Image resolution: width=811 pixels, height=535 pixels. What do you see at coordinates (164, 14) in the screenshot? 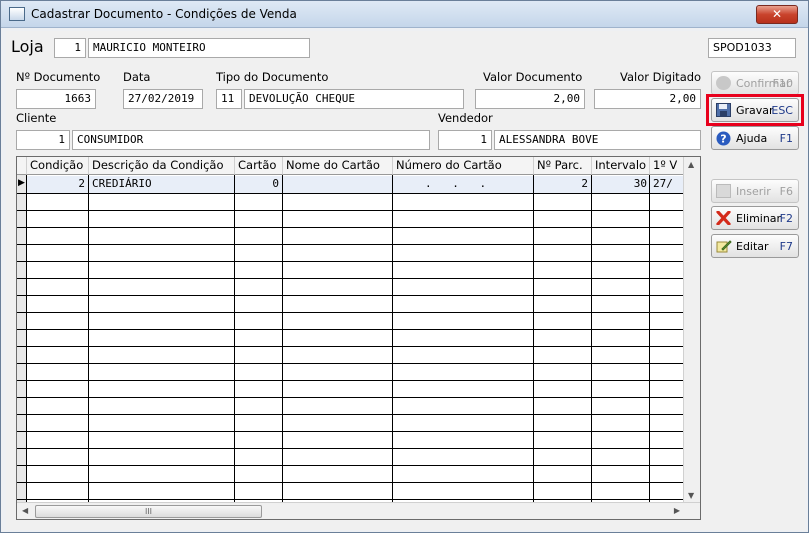
I see `window-title: Cadastrar Documento - Condições de Venda` at bounding box center [164, 14].